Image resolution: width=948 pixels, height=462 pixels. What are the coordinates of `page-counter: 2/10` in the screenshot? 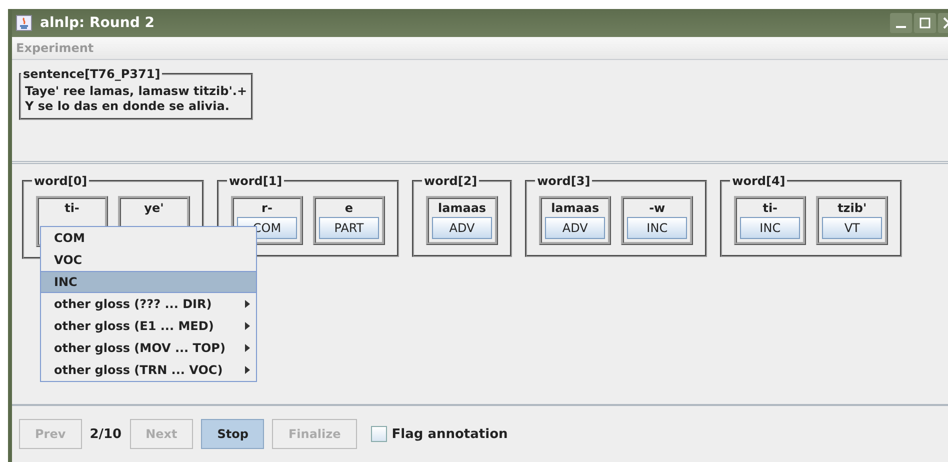 It's located at (106, 434).